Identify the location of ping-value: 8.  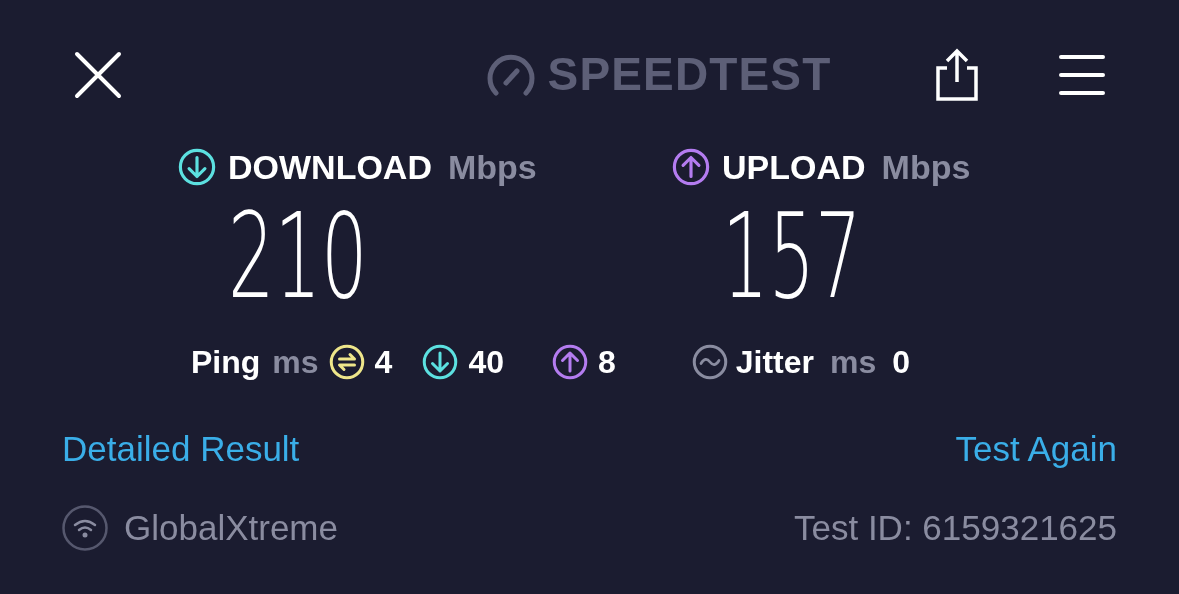
(606, 362).